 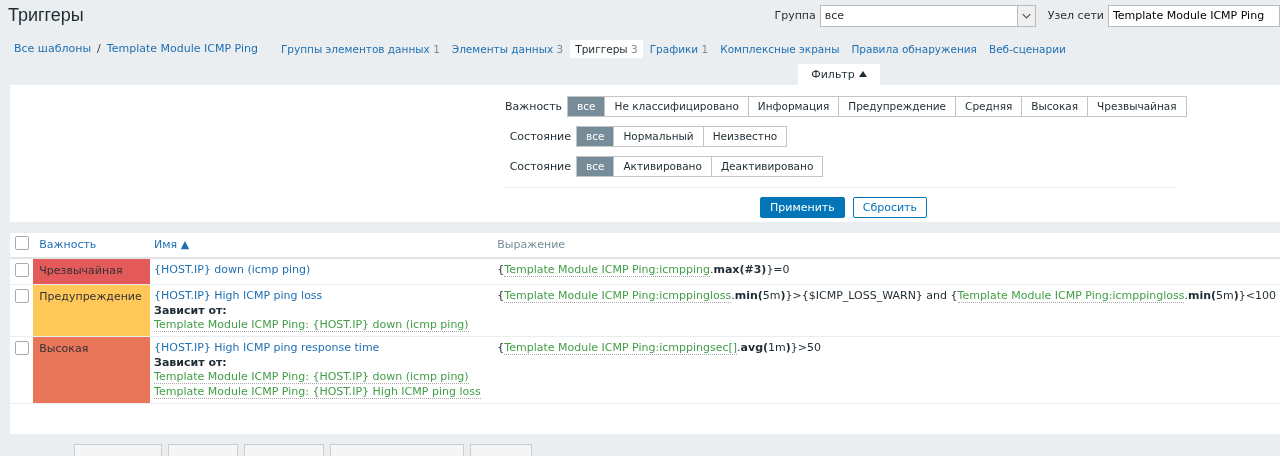 I want to click on nav-tab: Комплексные экраны, so click(x=780, y=48).